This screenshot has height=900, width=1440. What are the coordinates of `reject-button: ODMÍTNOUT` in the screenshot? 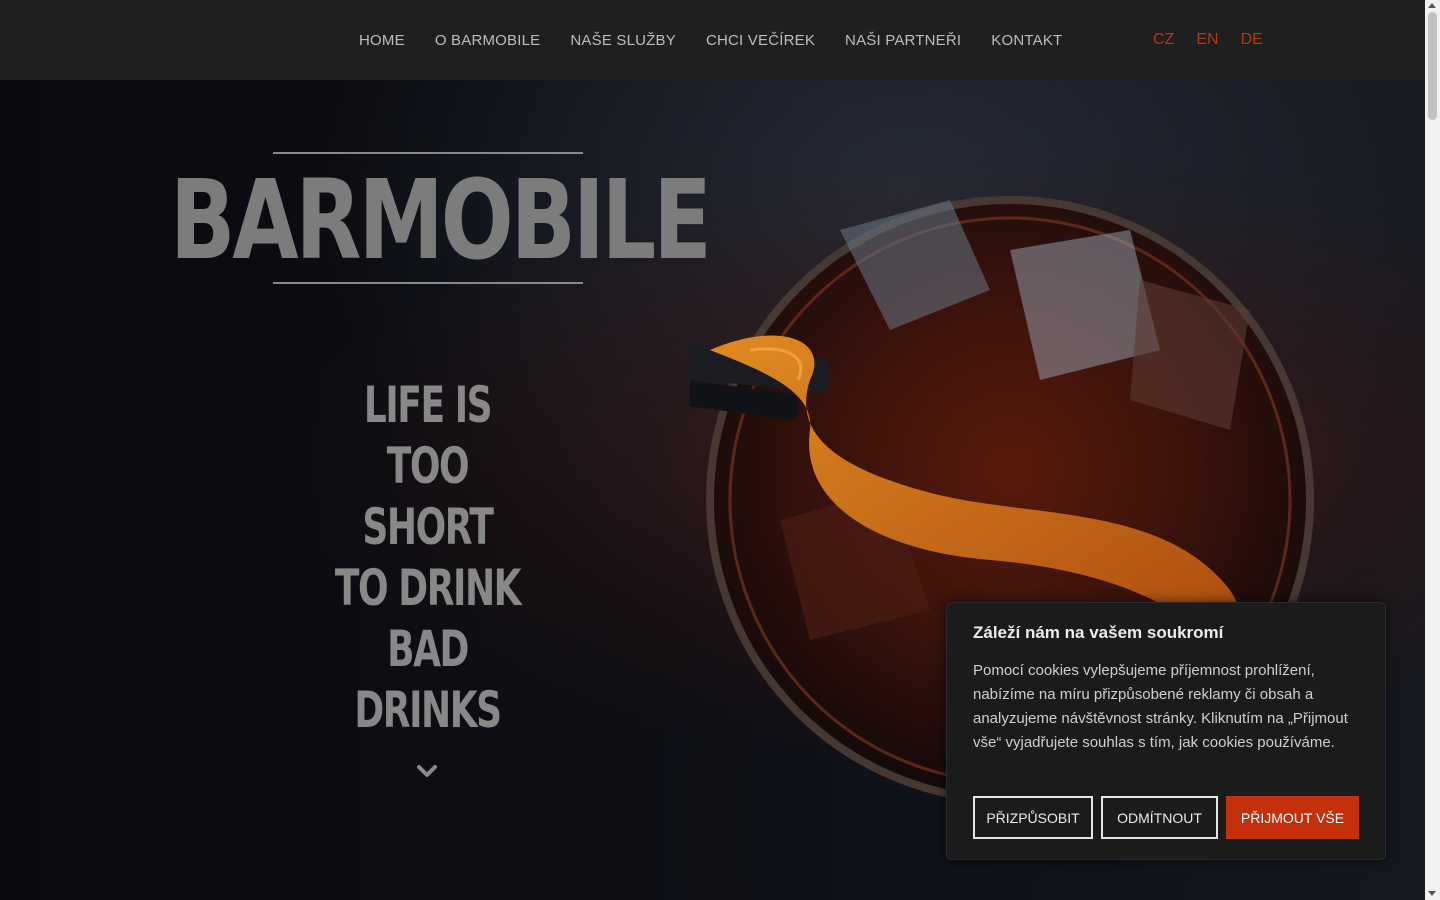 It's located at (1159, 817).